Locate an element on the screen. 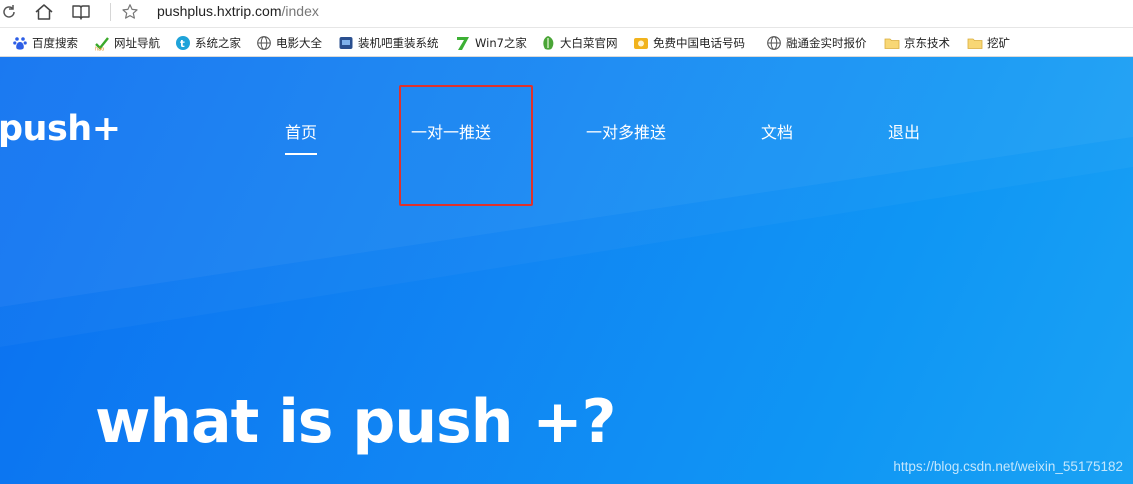 The width and height of the screenshot is (1133, 484). dabaicai-icon is located at coordinates (548, 43).